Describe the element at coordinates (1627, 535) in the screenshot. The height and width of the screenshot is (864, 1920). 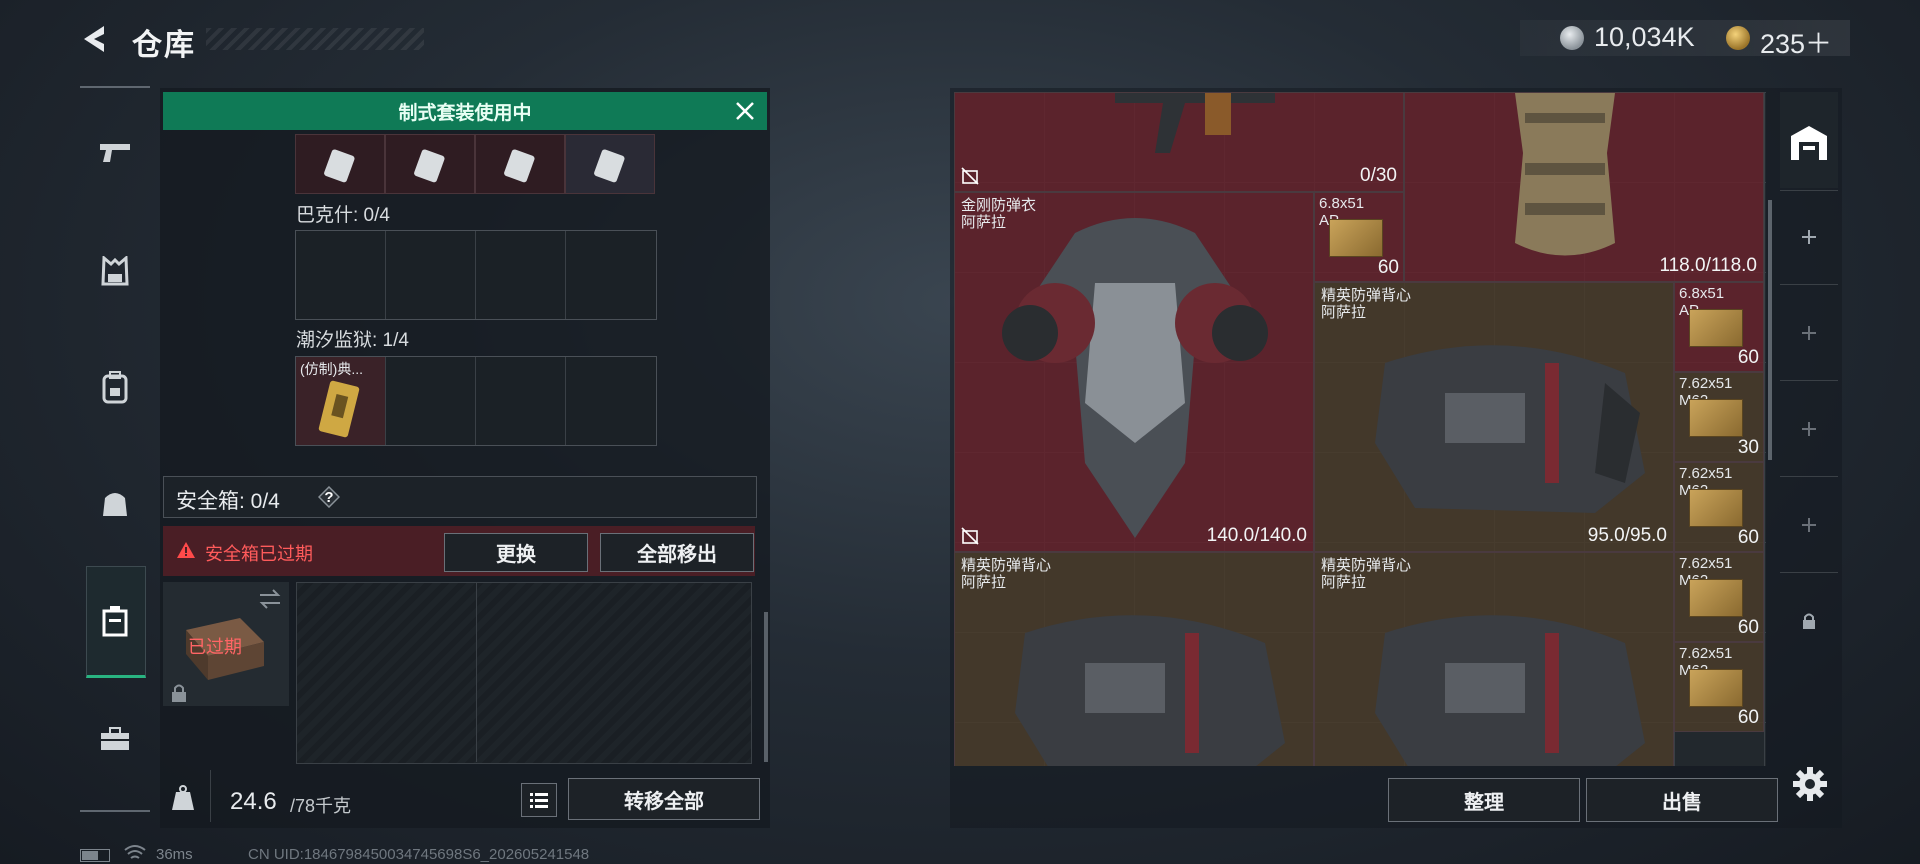
I see `item-durability: 95.0/95.0` at that location.